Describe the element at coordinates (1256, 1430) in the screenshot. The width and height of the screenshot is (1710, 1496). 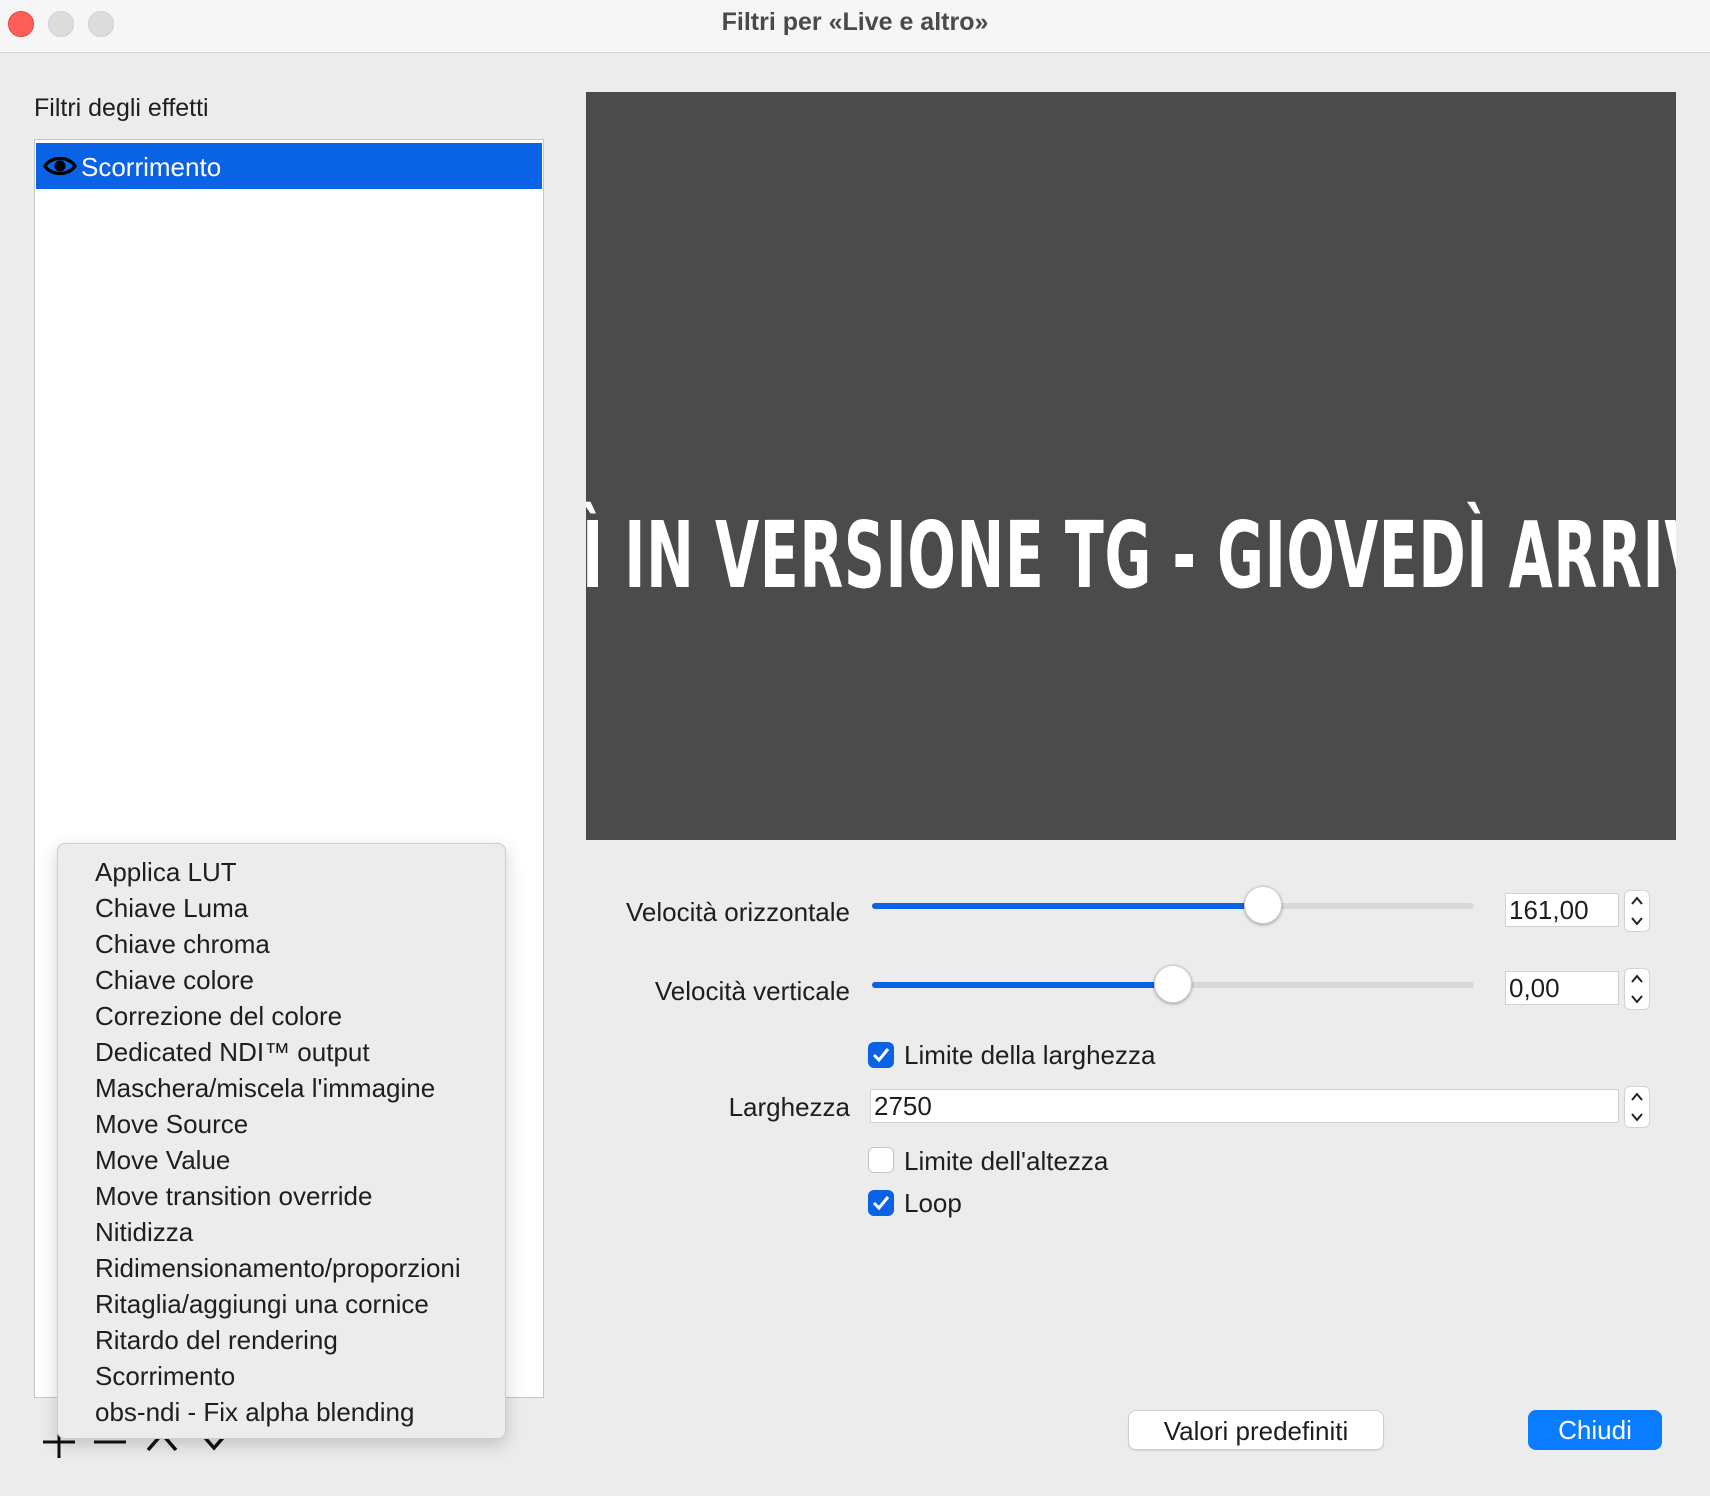
I see `defaults-button: Valori predefiniti` at that location.